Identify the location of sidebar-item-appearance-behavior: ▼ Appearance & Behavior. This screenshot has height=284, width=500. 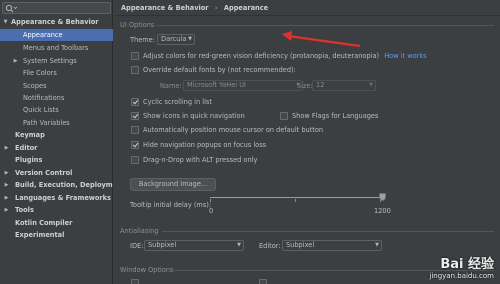
(56, 22).